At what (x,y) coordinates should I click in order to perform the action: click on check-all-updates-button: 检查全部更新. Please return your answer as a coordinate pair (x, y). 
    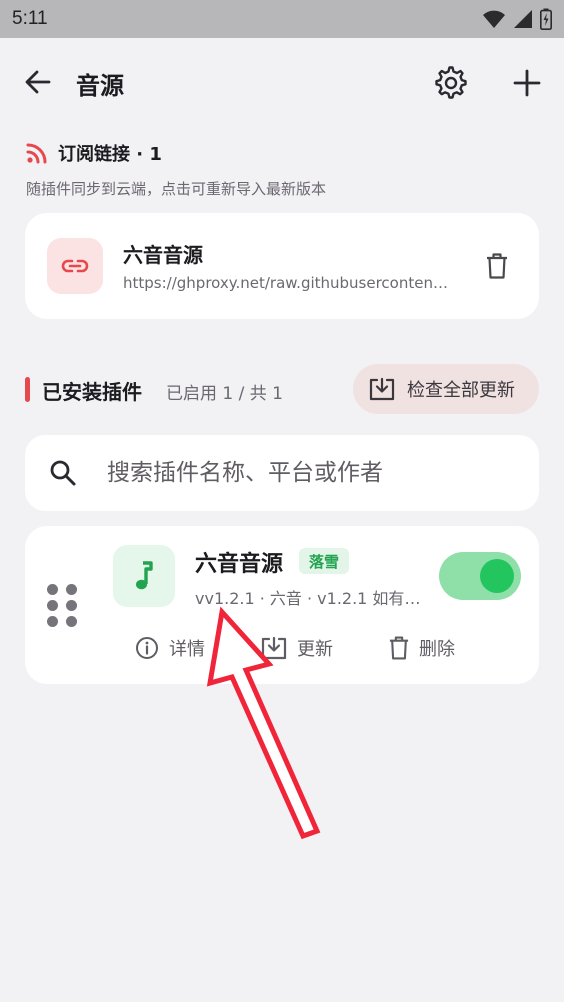
    Looking at the image, I should click on (446, 389).